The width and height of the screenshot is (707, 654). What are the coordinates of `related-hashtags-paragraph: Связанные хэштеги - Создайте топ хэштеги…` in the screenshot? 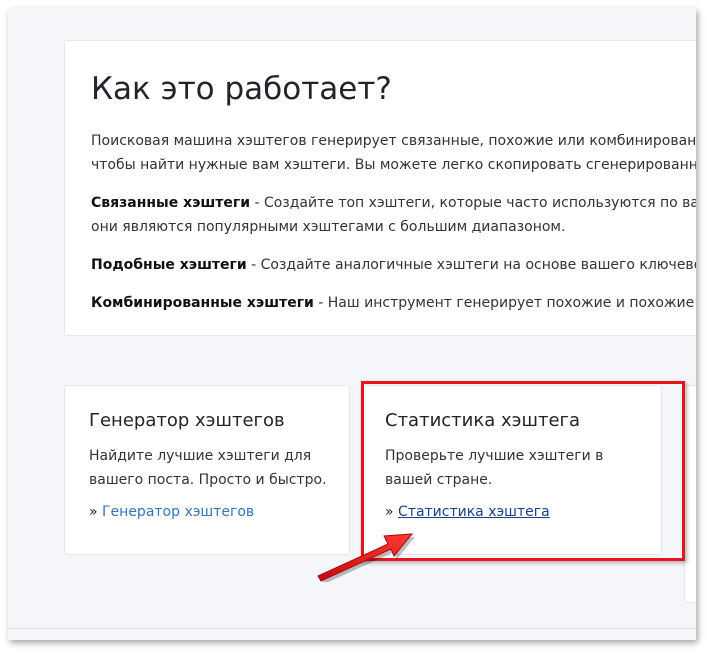 It's located at (393, 215).